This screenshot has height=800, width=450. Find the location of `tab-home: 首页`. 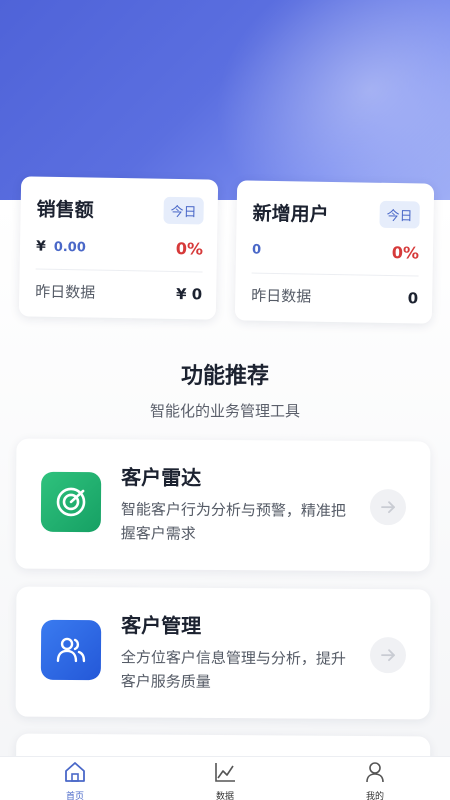

tab-home: 首页 is located at coordinates (75, 778).